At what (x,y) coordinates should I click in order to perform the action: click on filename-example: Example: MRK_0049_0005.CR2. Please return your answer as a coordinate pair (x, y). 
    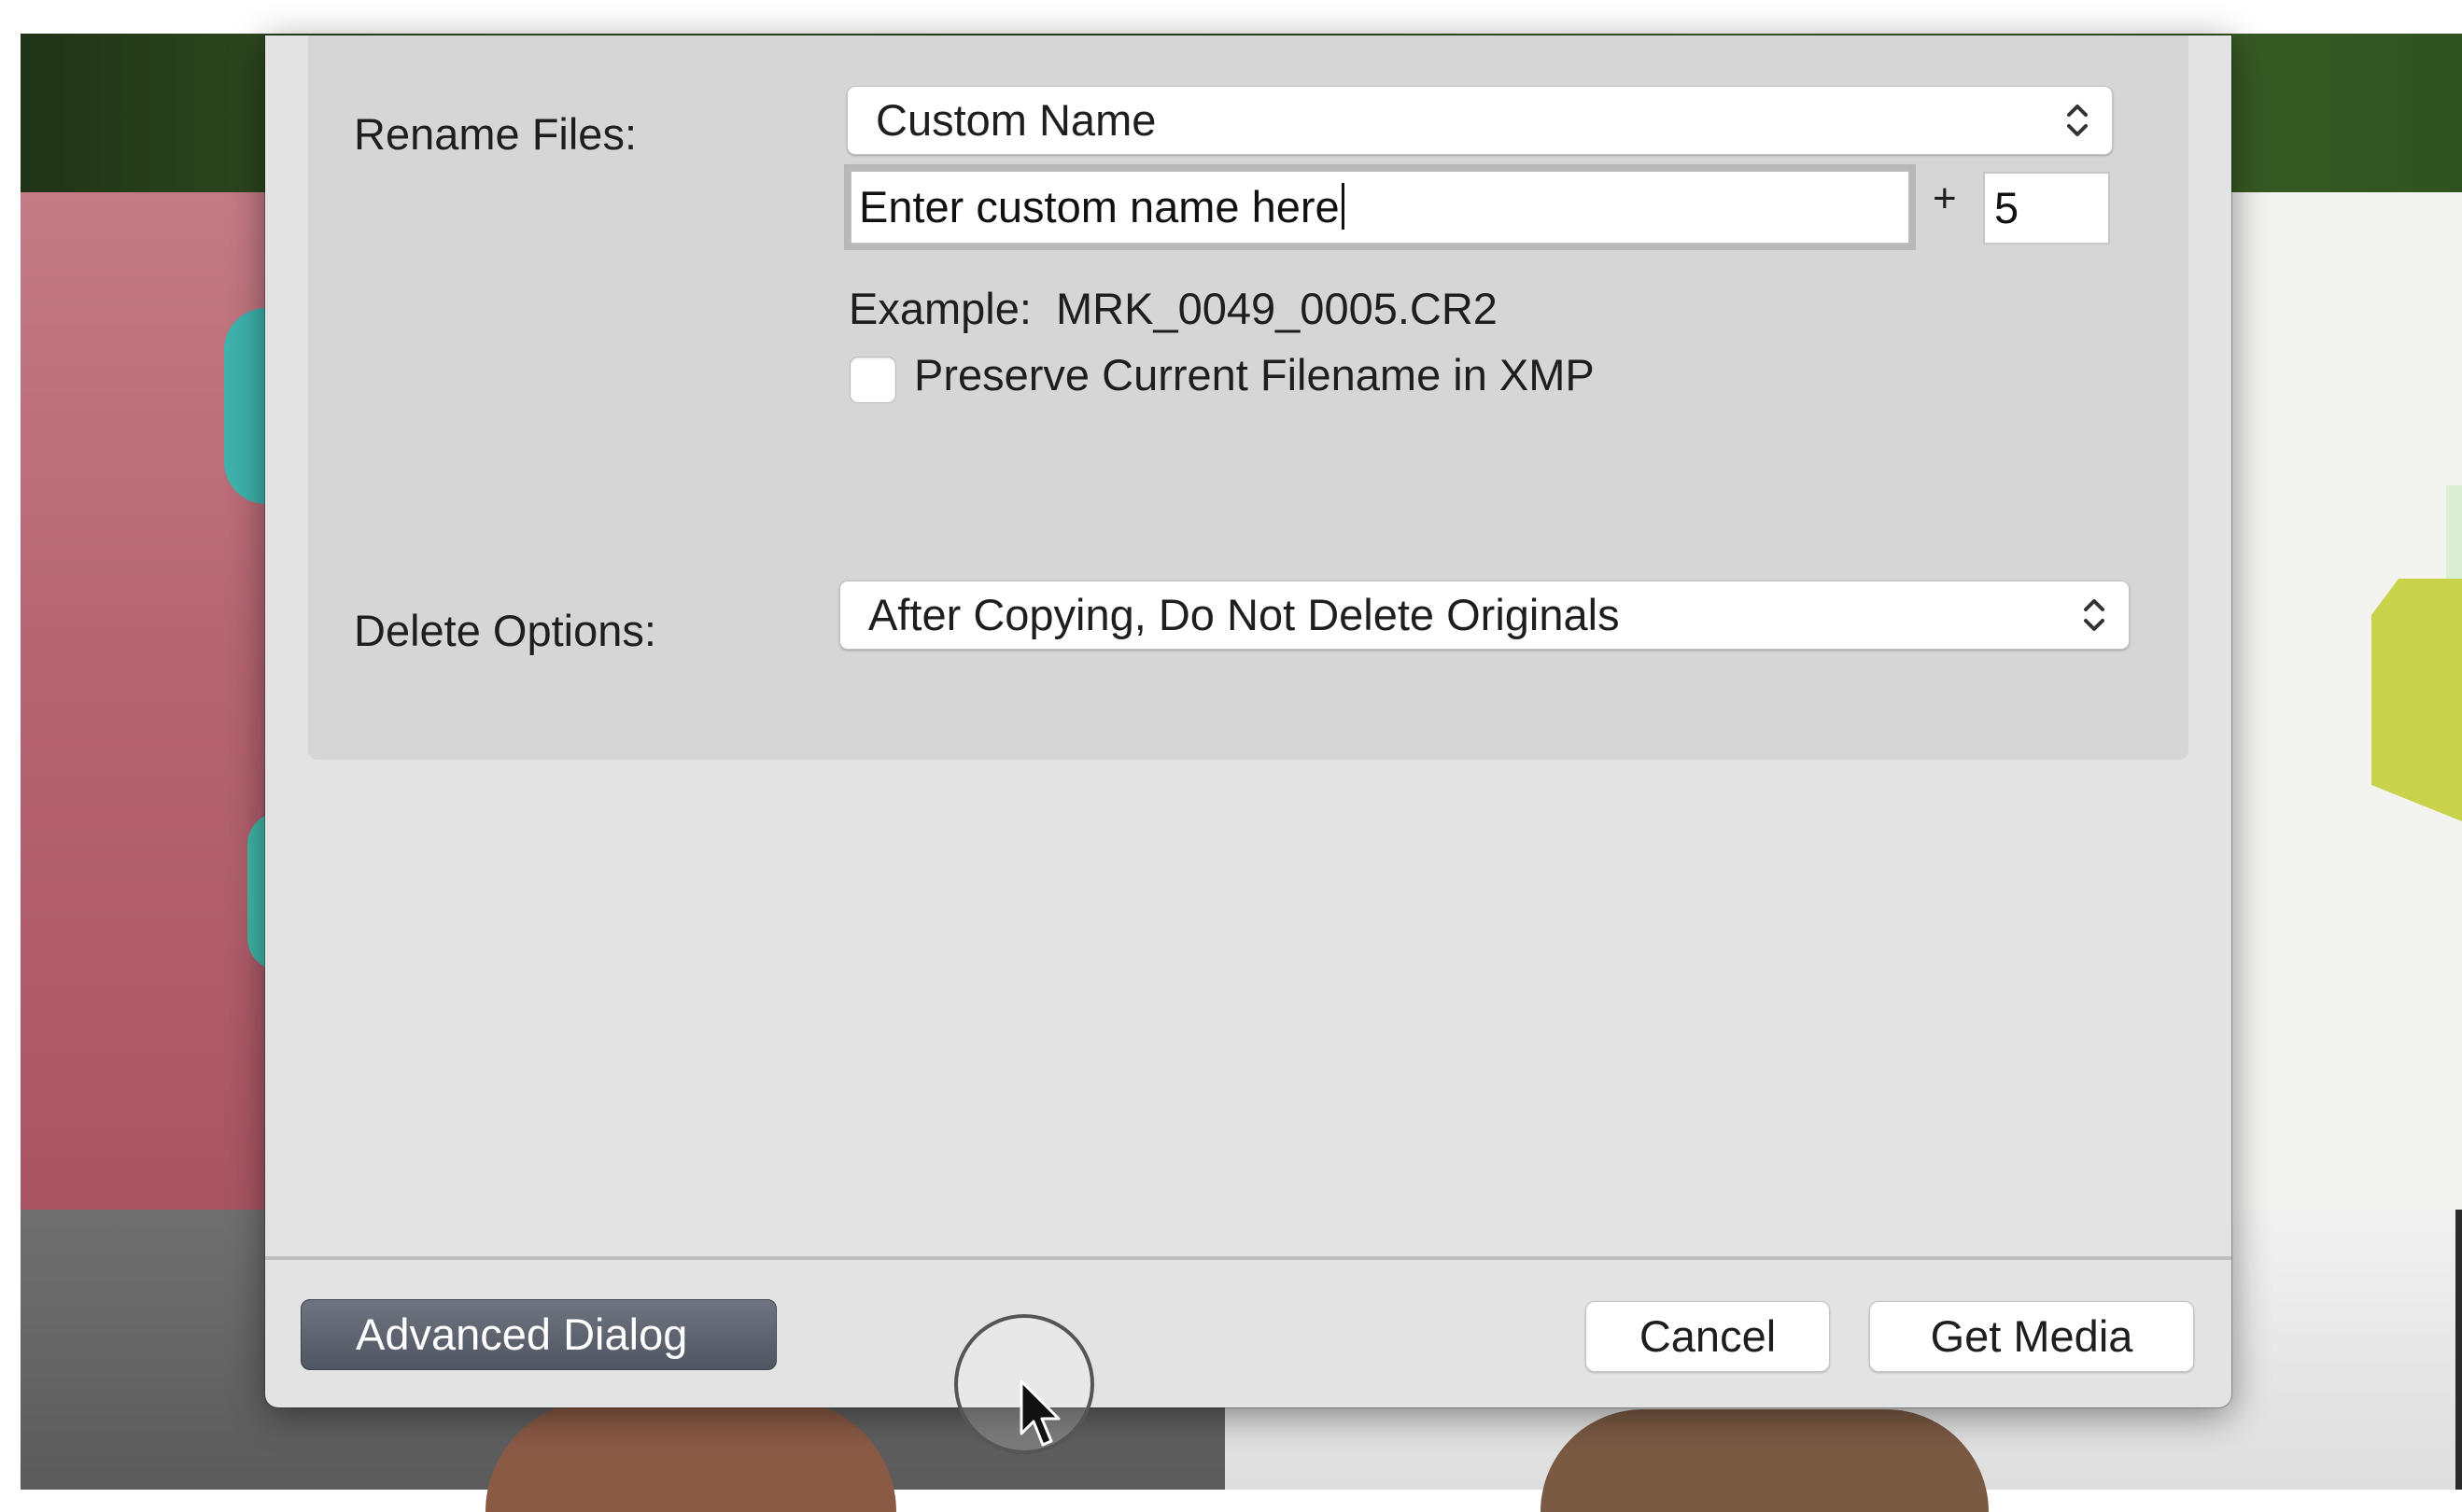
    Looking at the image, I should click on (1173, 308).